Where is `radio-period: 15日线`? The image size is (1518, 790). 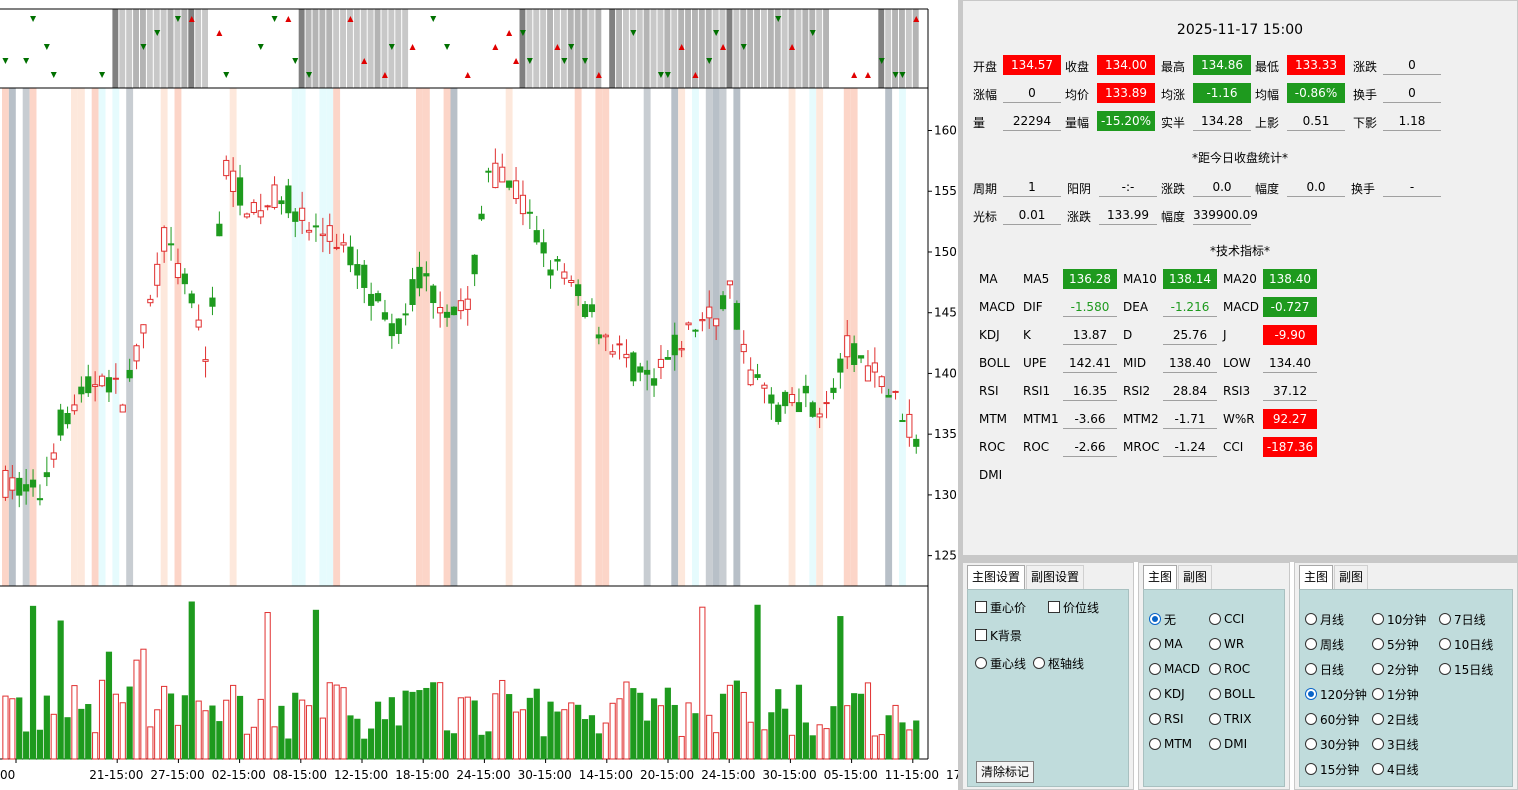 radio-period: 15日线 is located at coordinates (1466, 669).